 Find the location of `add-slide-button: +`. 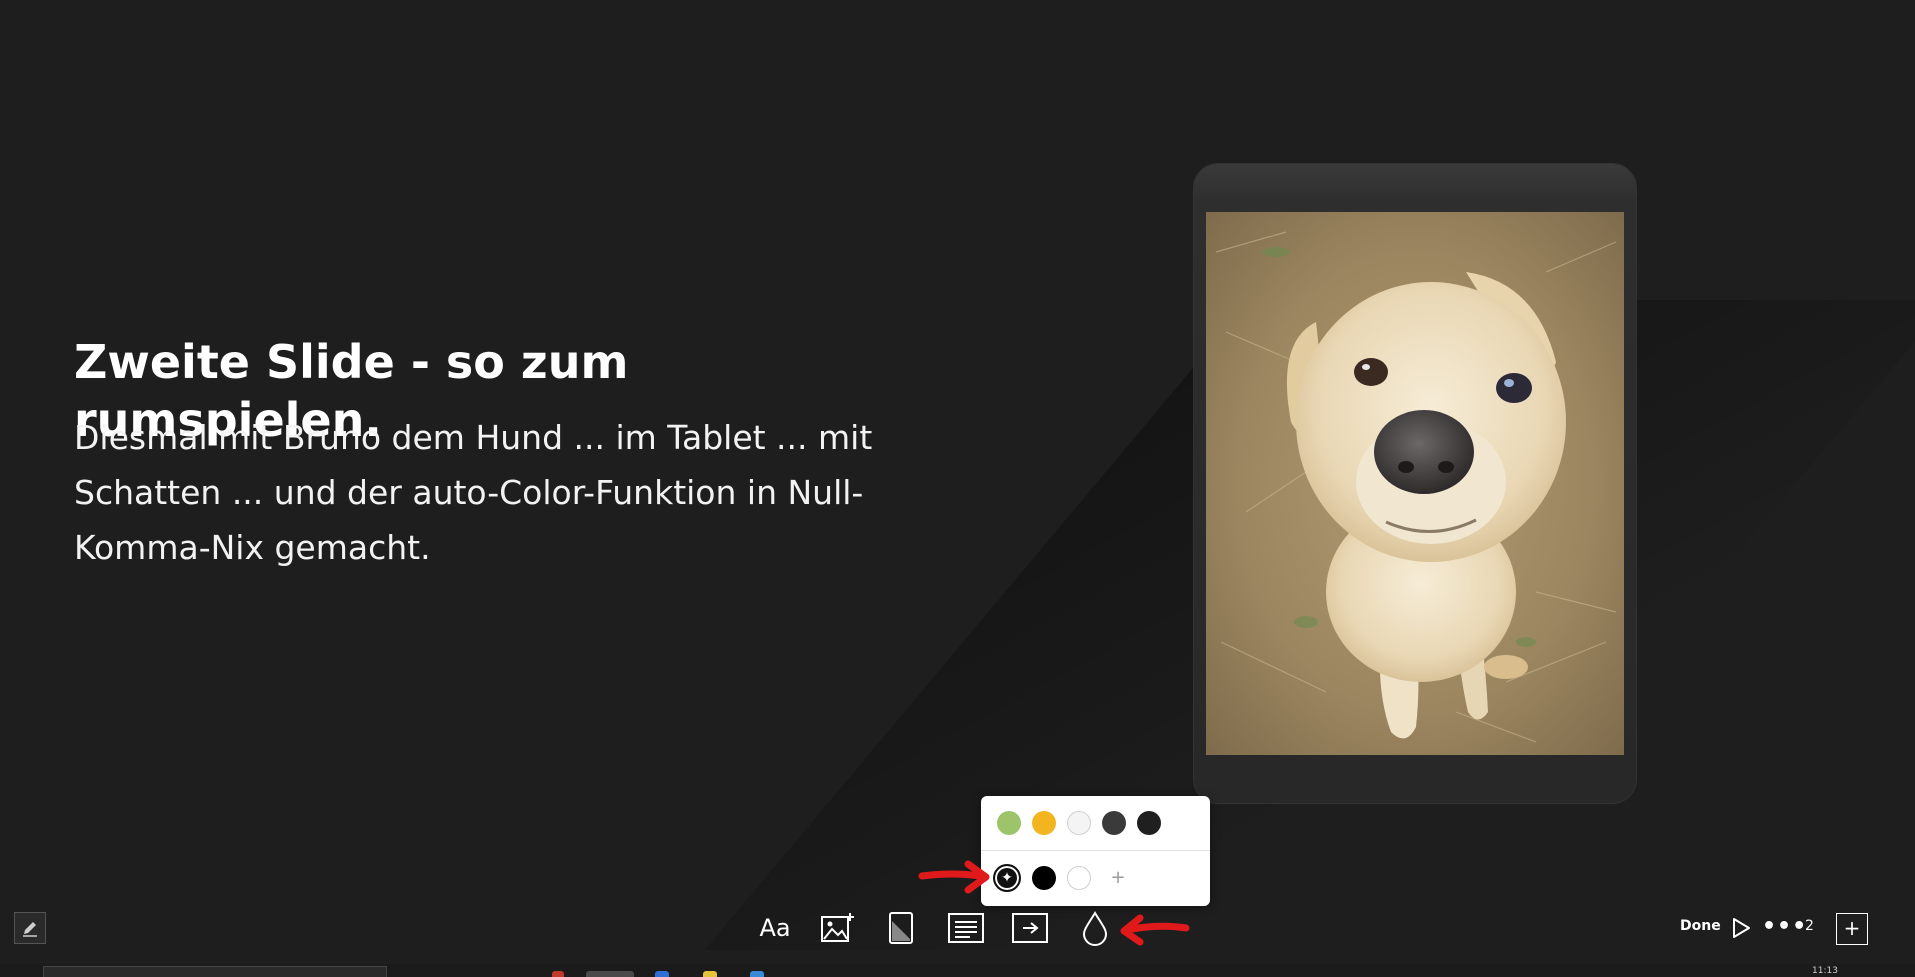

add-slide-button: + is located at coordinates (1852, 929).